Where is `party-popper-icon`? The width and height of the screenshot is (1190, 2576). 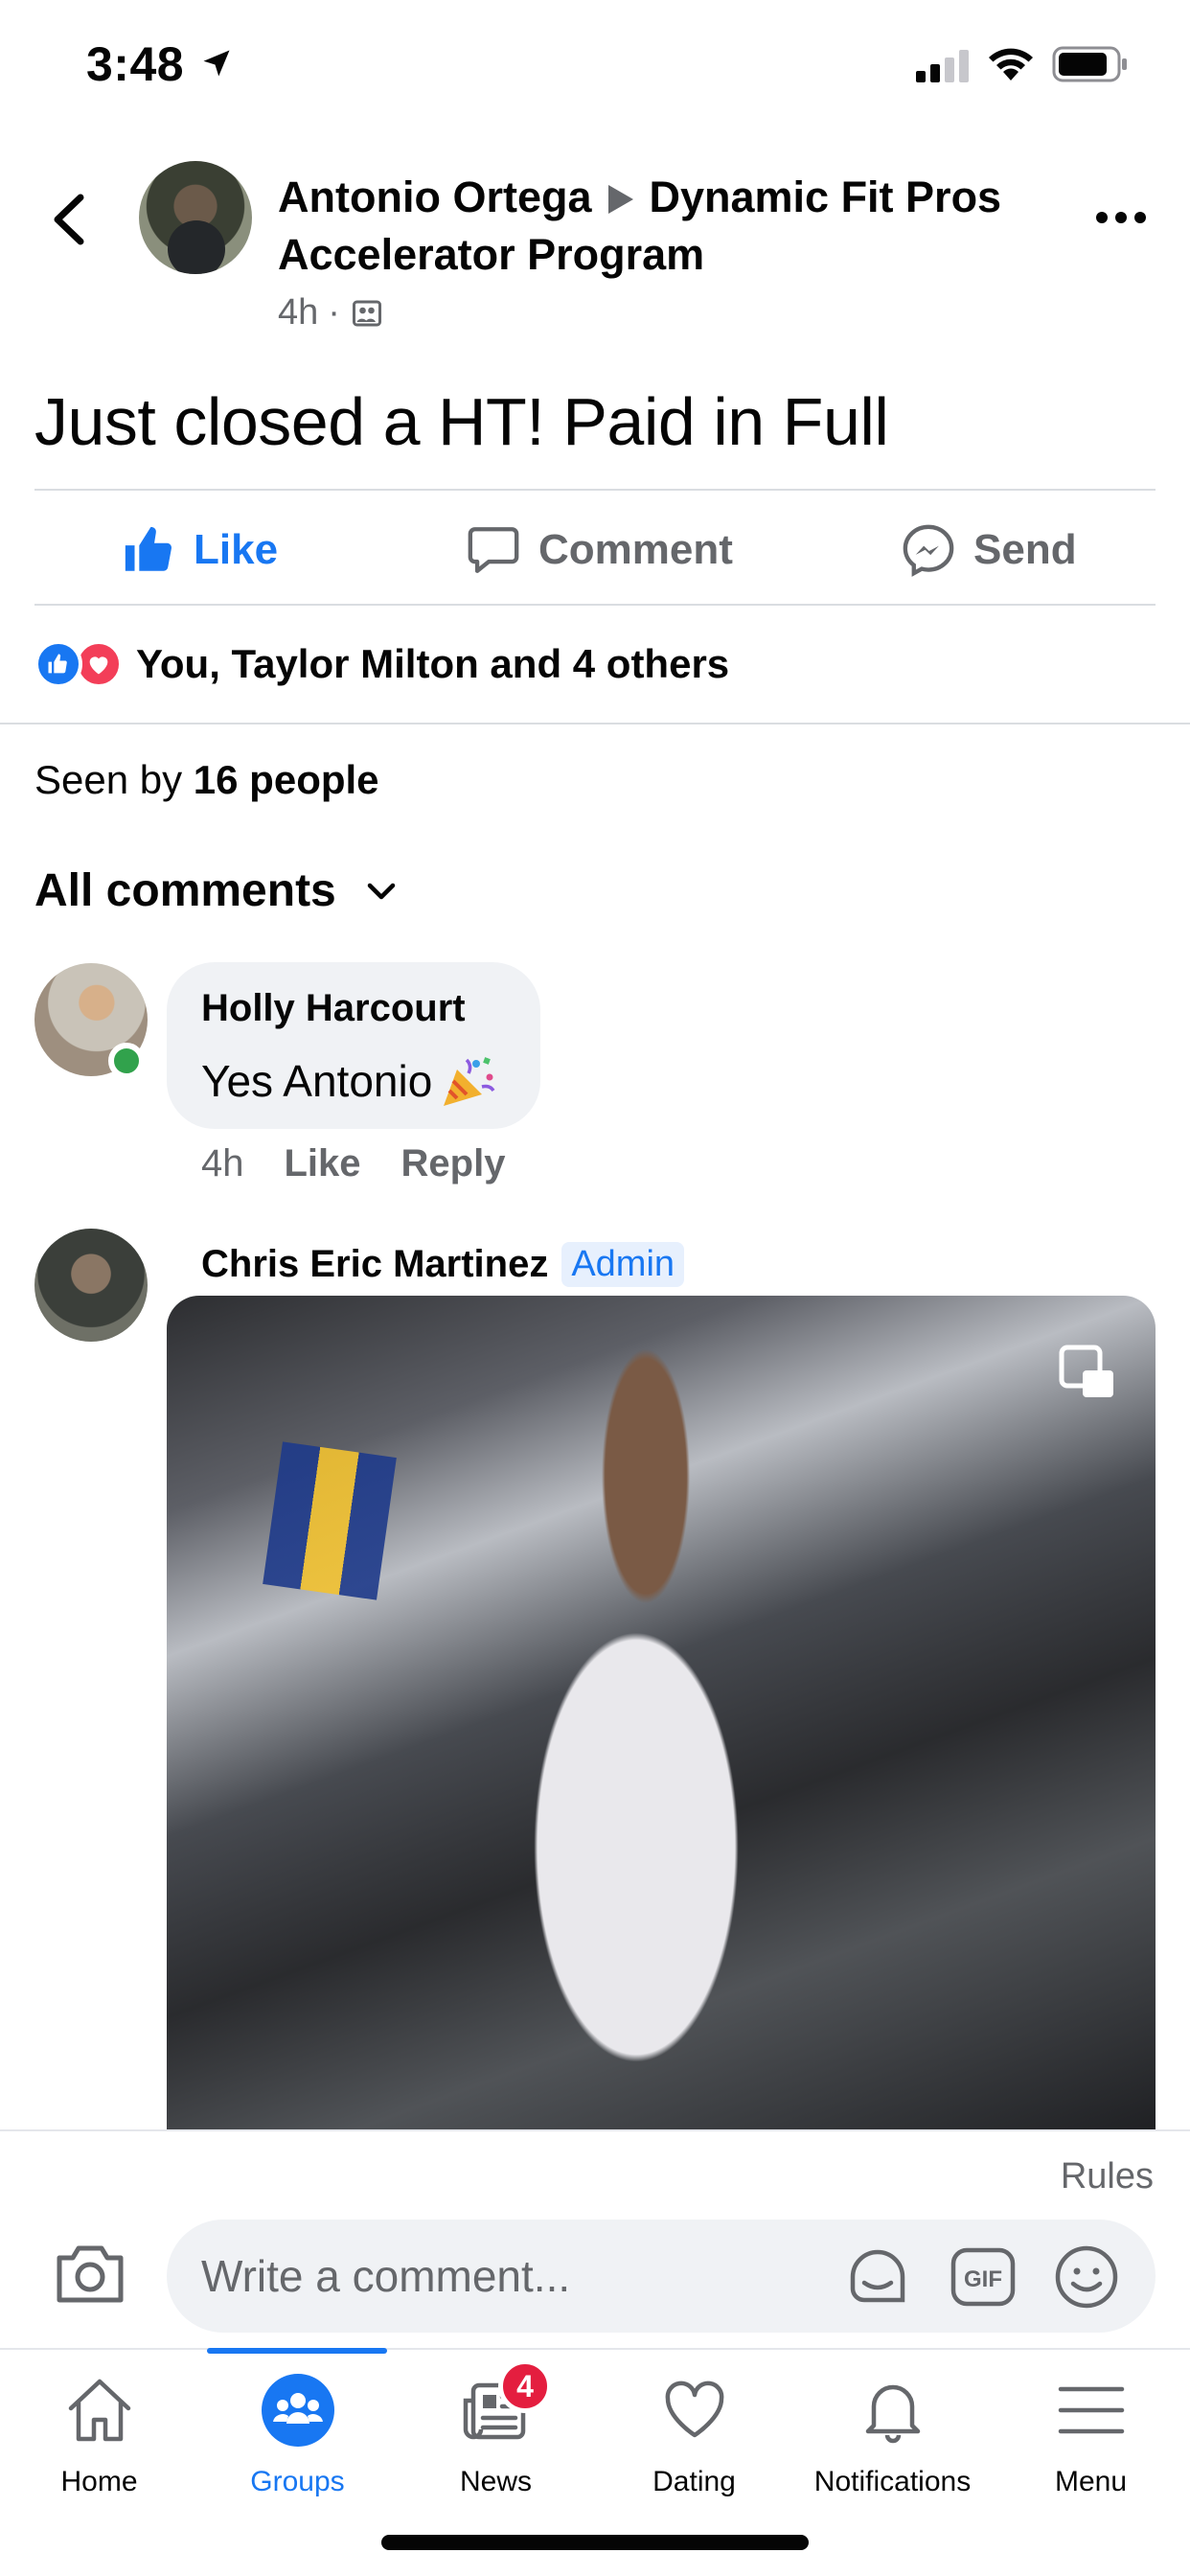
party-popper-icon is located at coordinates (470, 1081).